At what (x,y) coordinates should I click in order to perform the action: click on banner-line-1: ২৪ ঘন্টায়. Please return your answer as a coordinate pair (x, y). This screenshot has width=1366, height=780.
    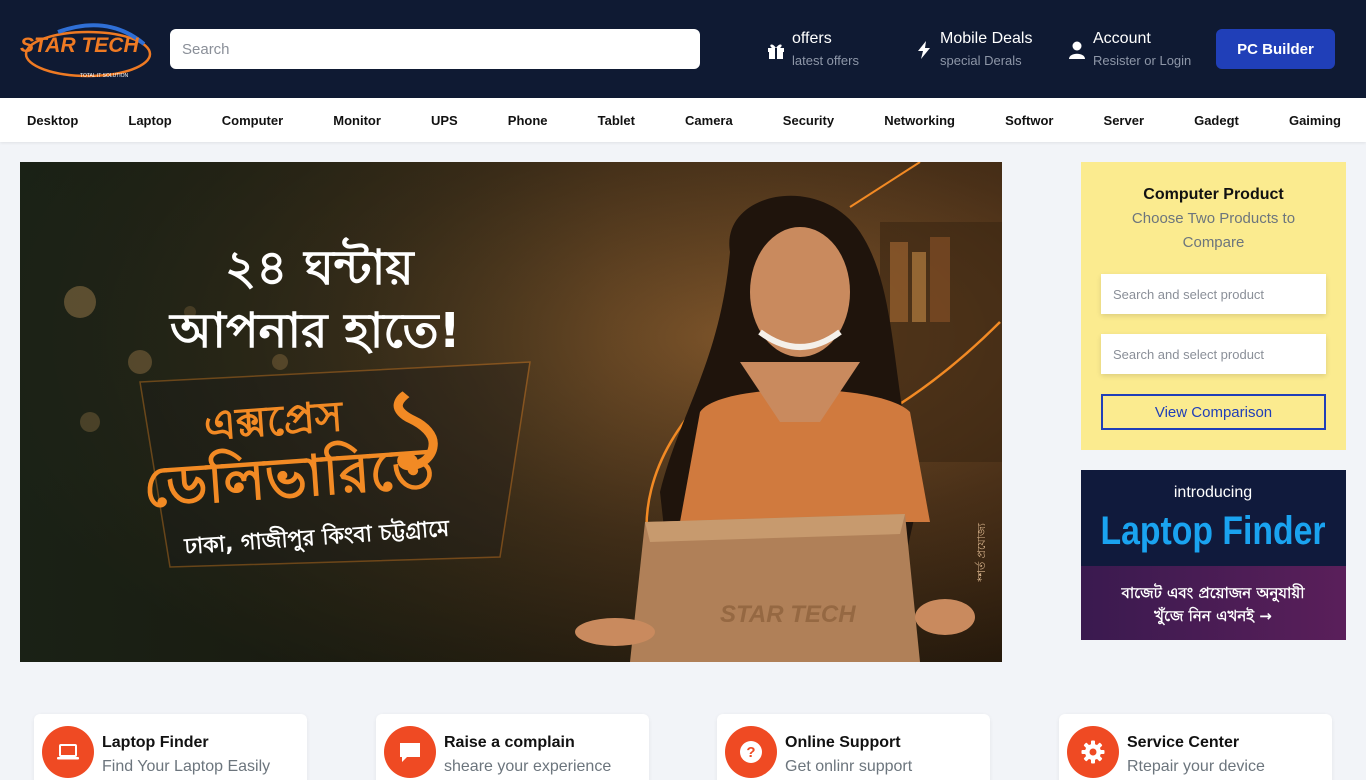
    Looking at the image, I should click on (320, 266).